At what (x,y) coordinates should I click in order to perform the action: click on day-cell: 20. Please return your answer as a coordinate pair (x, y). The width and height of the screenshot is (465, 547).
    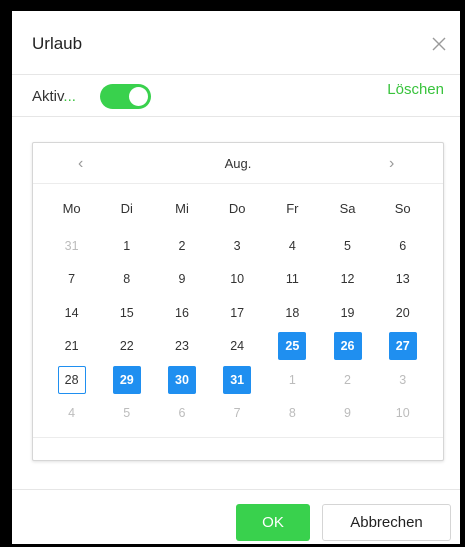
    Looking at the image, I should click on (402, 313).